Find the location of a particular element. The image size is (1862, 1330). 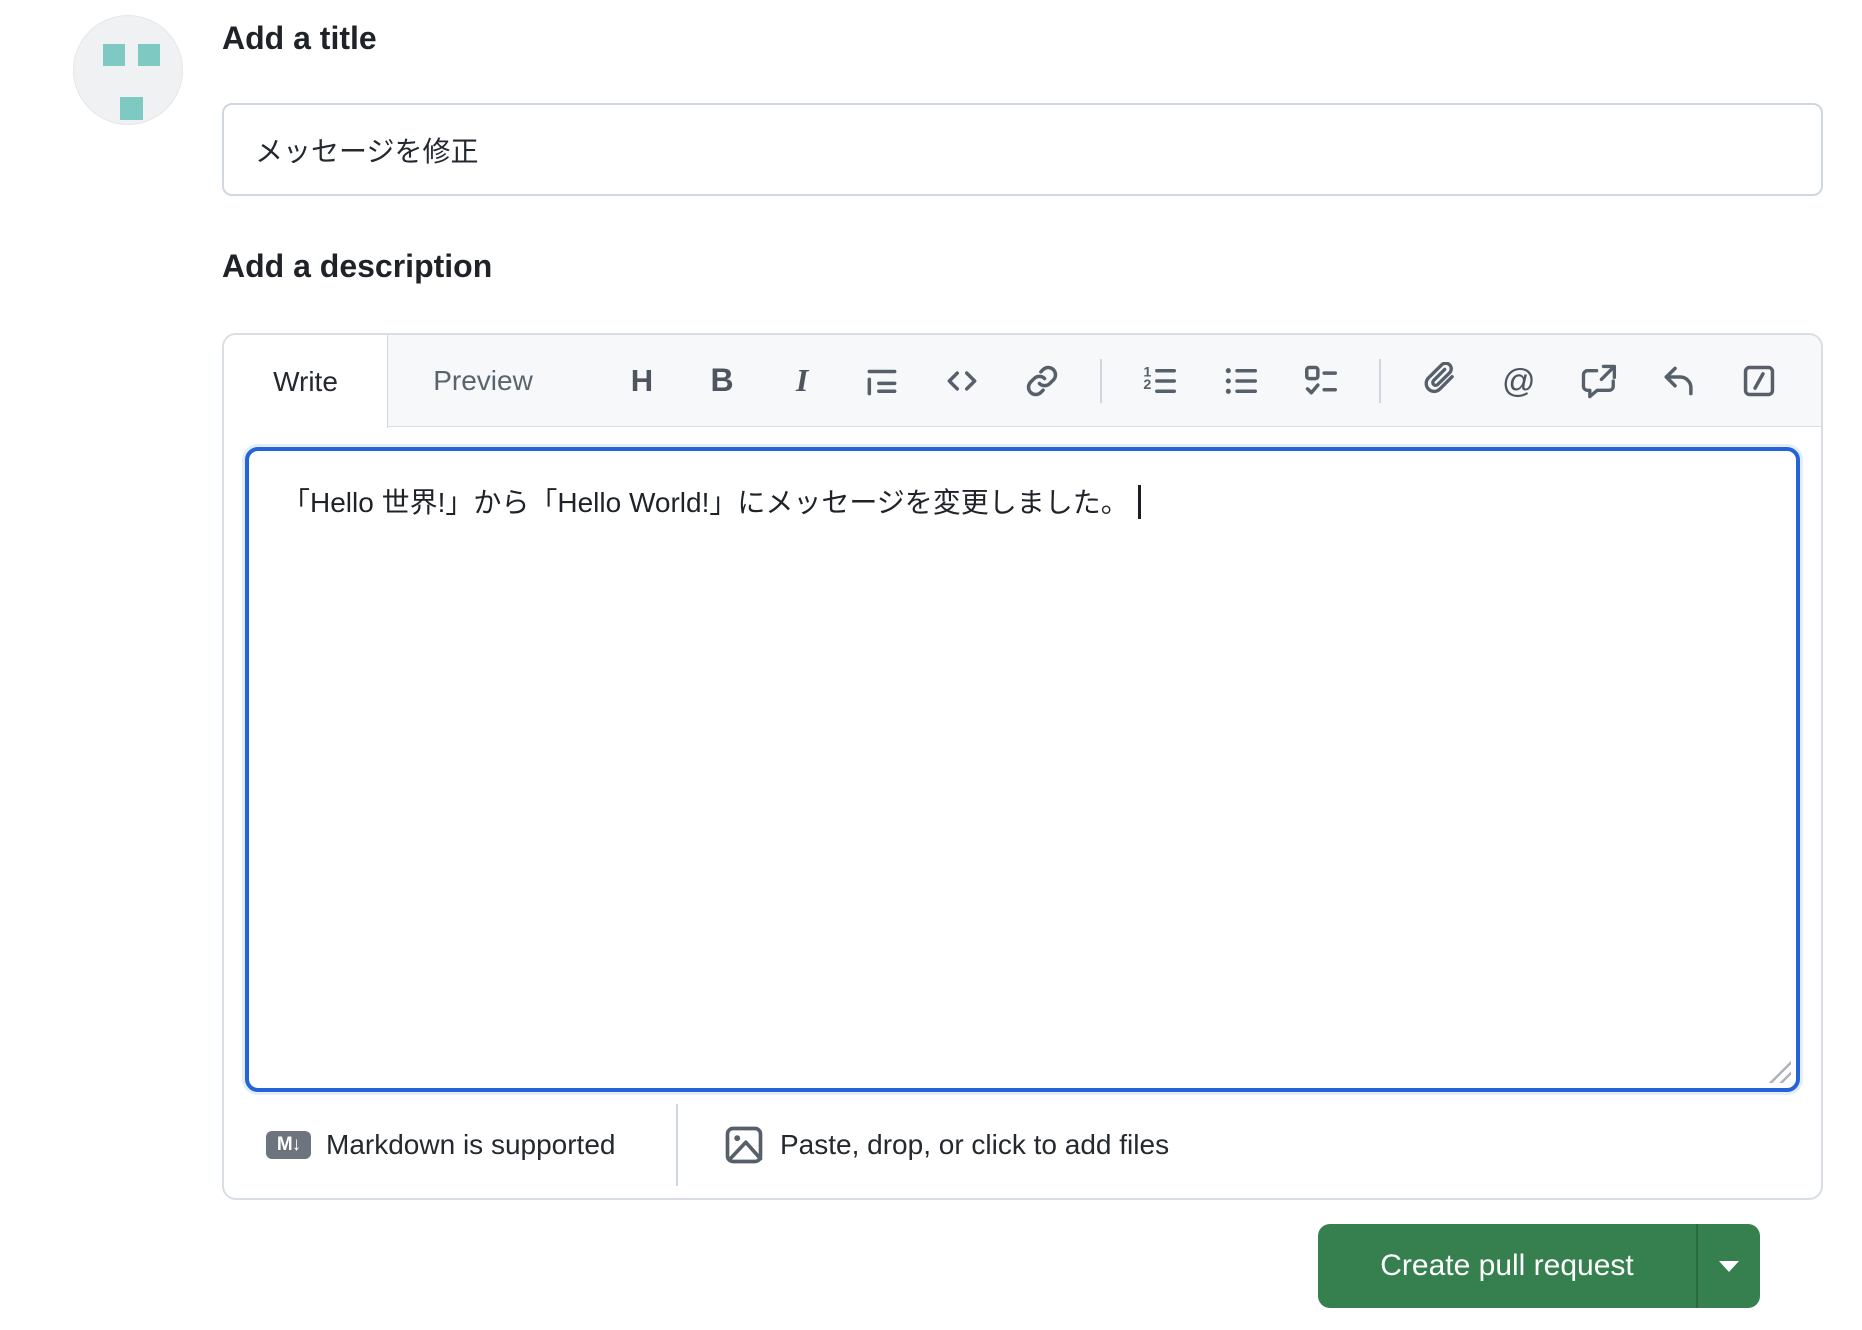

mention-icon: @ is located at coordinates (1519, 380).